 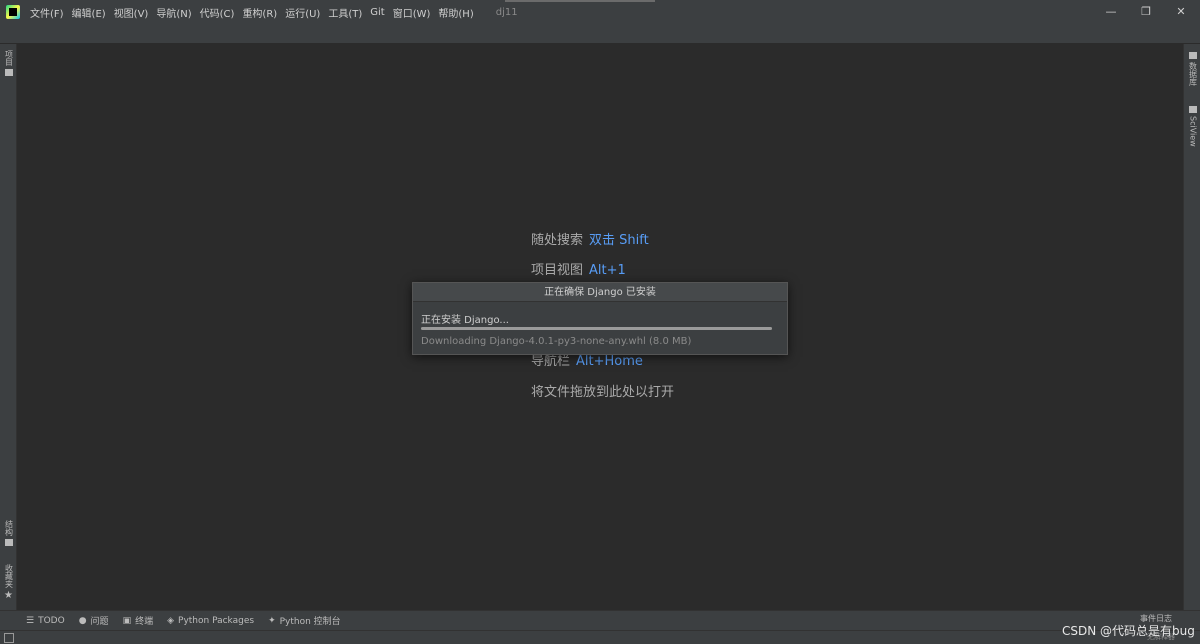 I want to click on tool-tab-label: 终端, so click(x=144, y=622).